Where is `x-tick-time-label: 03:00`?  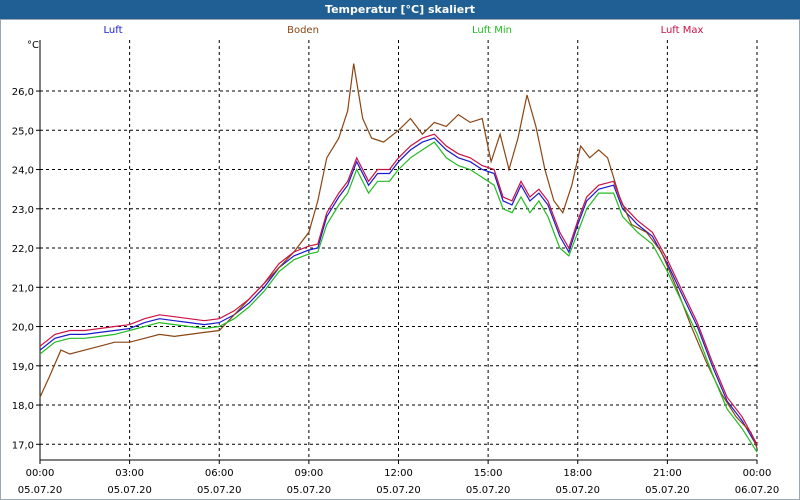
x-tick-time-label: 03:00 is located at coordinates (129, 473).